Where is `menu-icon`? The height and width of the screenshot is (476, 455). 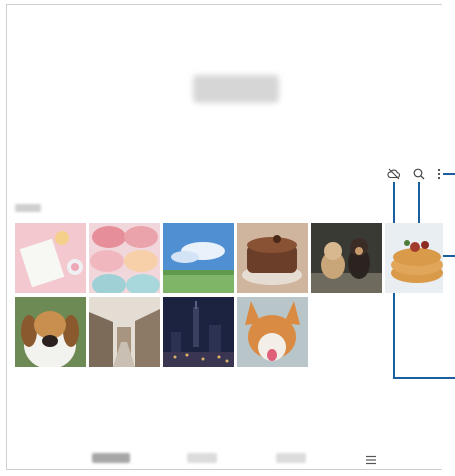 menu-icon is located at coordinates (371, 458).